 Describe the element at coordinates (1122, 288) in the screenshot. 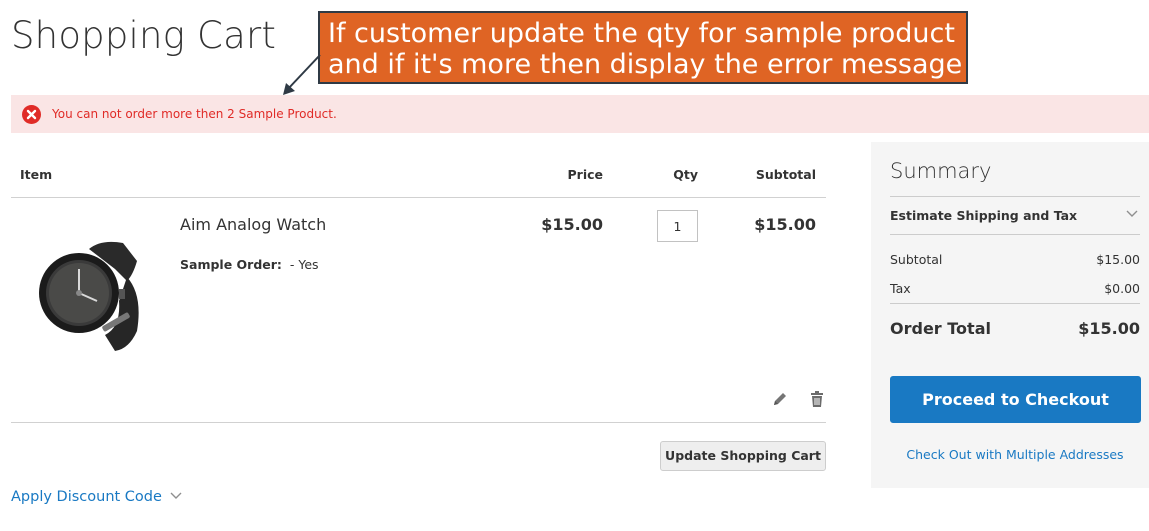

I see `tax-value: $0.00` at that location.